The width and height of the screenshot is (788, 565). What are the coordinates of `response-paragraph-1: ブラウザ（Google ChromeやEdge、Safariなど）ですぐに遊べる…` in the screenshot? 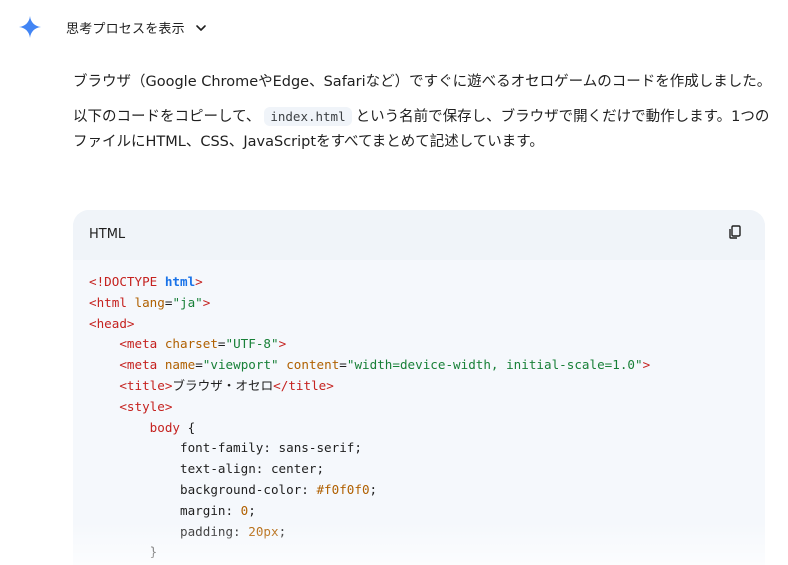 It's located at (422, 82).